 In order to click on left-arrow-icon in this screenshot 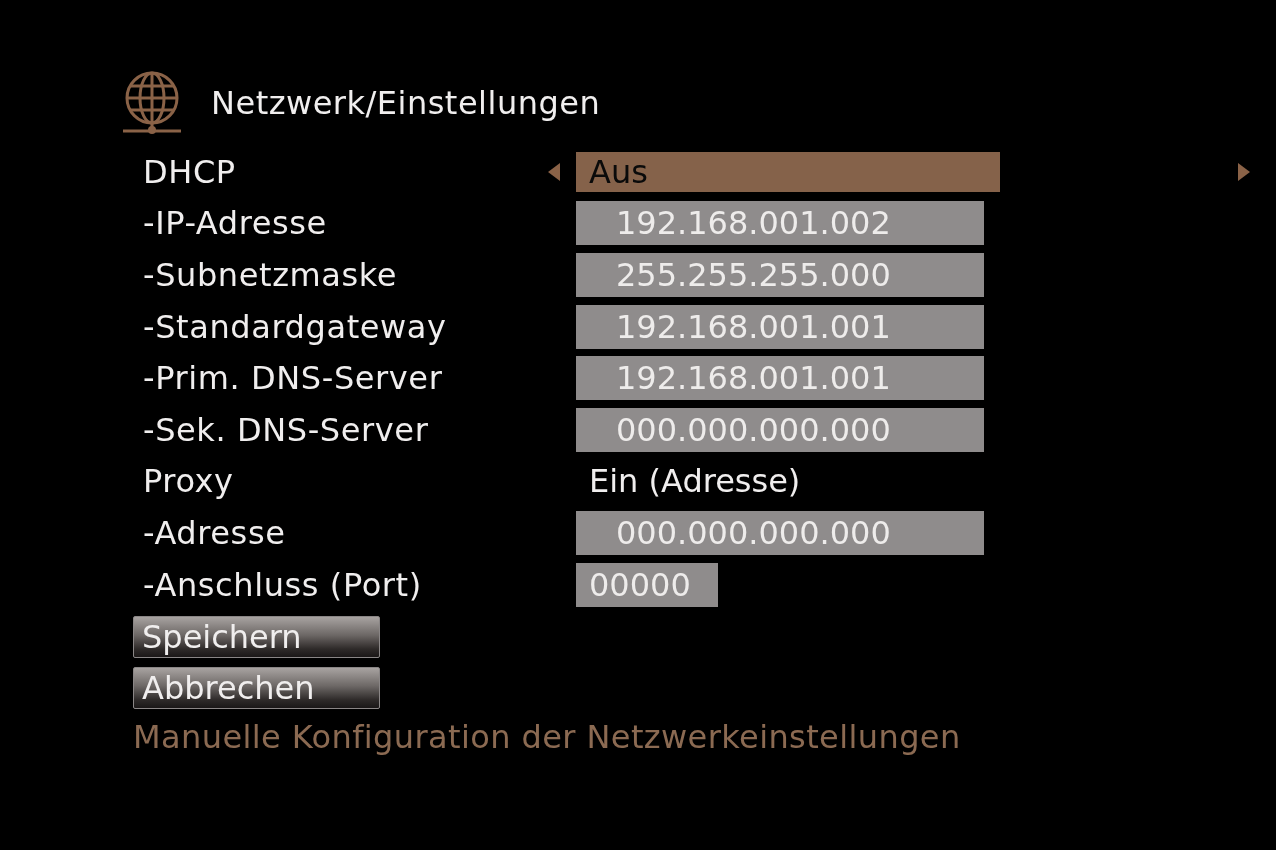, I will do `click(554, 172)`.